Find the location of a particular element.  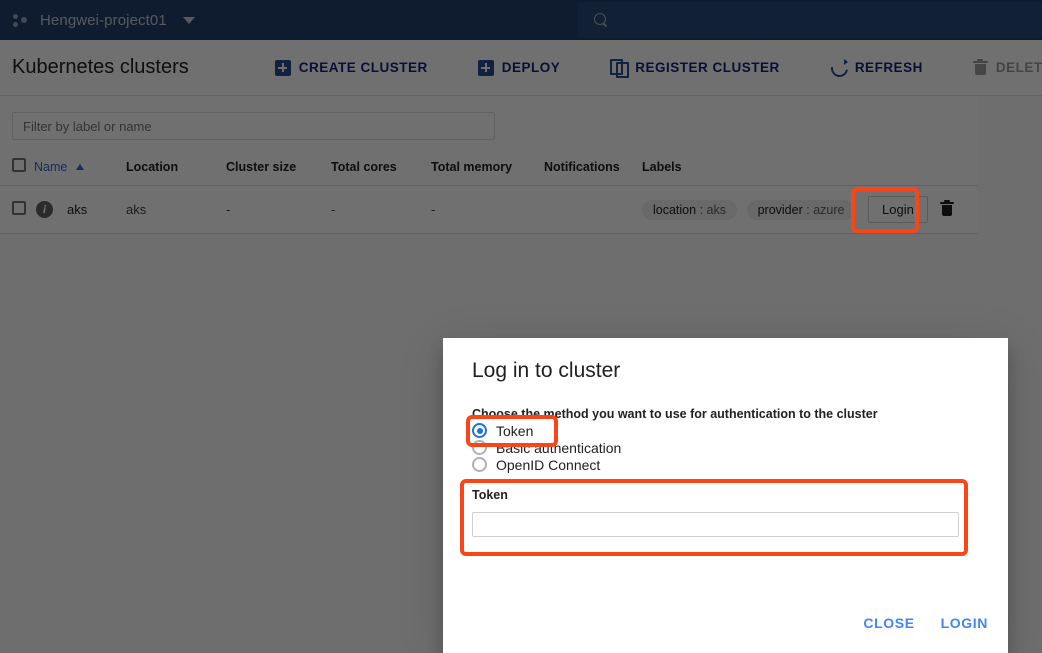

radio-openid-label: OpenID Connect is located at coordinates (548, 464).